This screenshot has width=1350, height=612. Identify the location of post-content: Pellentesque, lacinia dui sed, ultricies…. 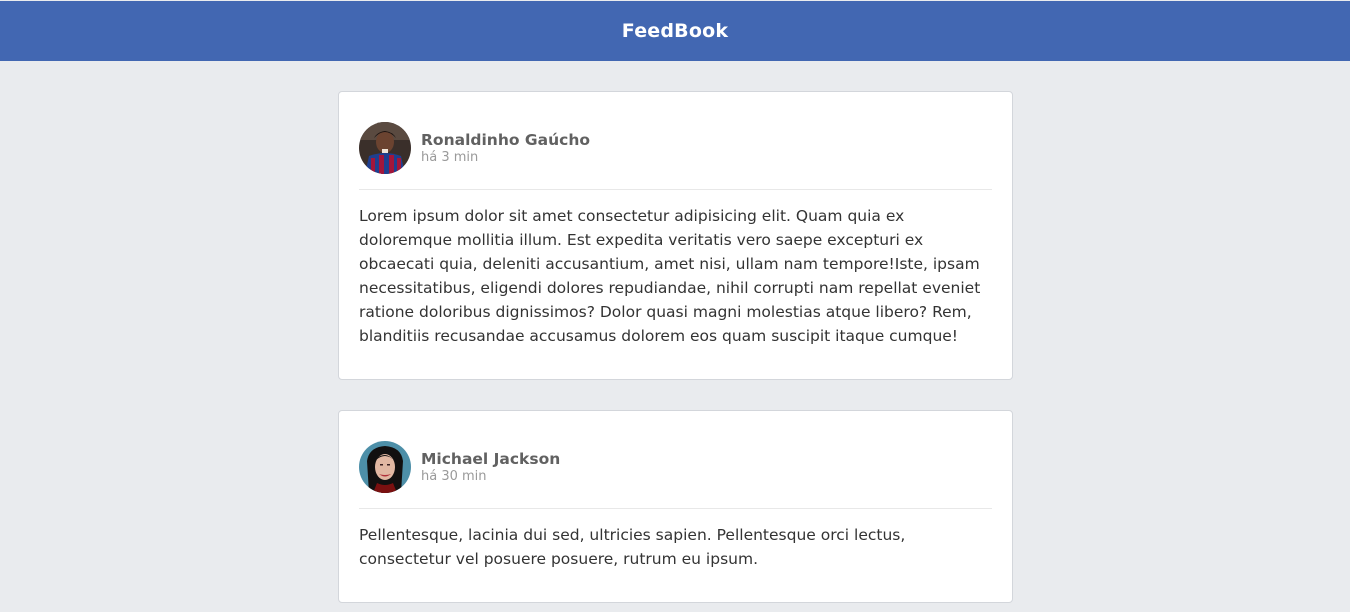
(632, 547).